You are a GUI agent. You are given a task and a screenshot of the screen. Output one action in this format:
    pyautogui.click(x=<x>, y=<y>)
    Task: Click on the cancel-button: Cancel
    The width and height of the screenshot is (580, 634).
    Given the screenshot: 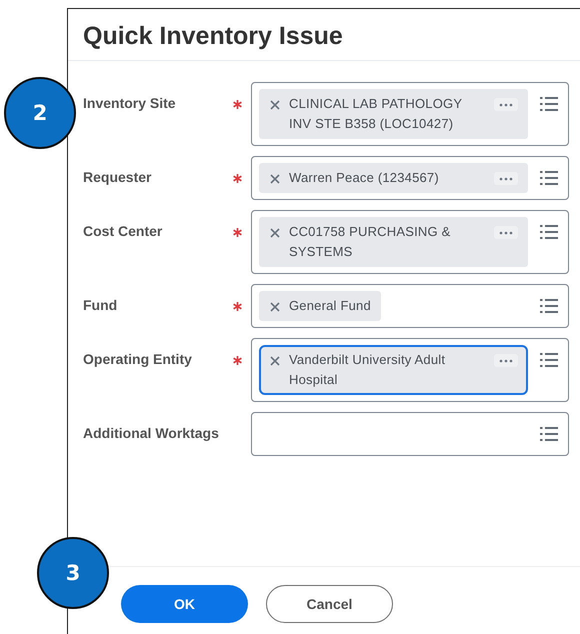 What is the action you would take?
    pyautogui.click(x=329, y=603)
    